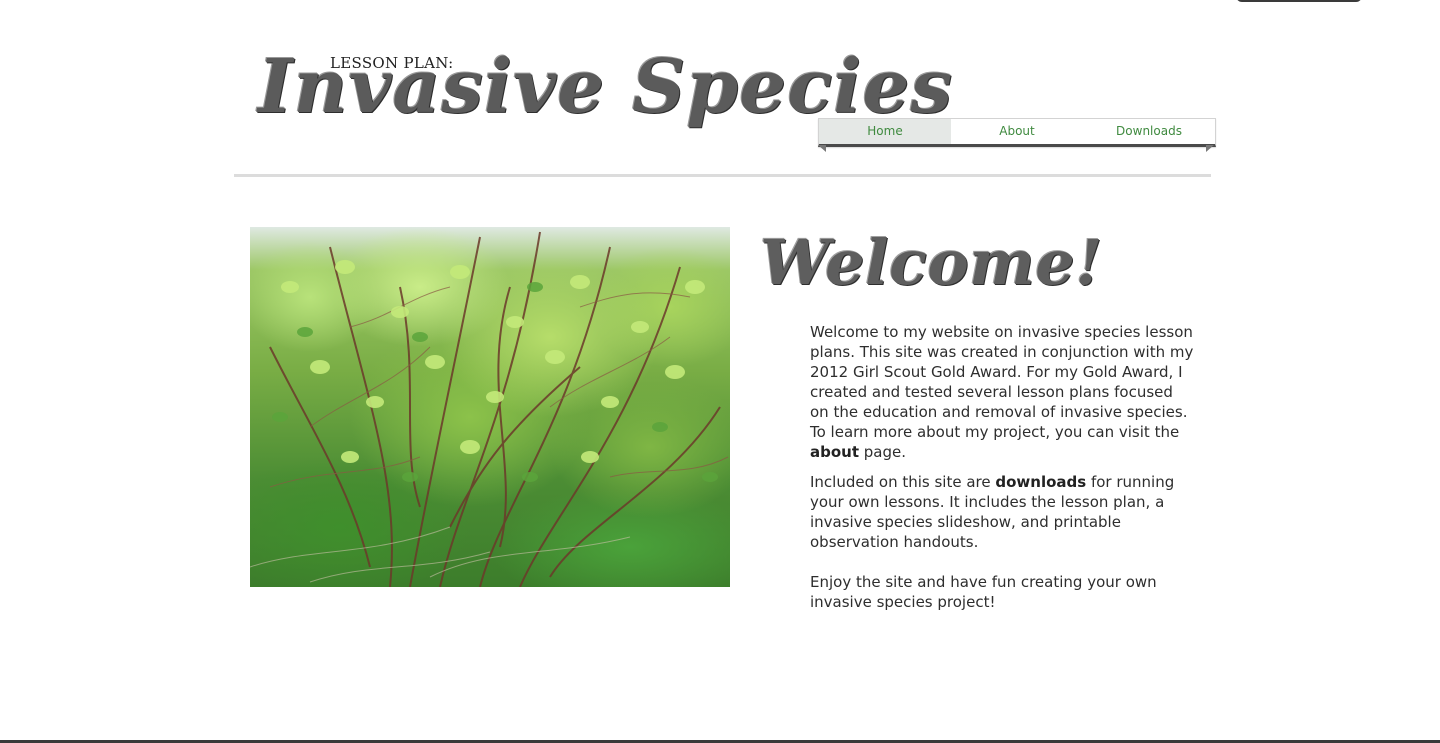 The width and height of the screenshot is (1440, 743). I want to click on header-divider, so click(722, 175).